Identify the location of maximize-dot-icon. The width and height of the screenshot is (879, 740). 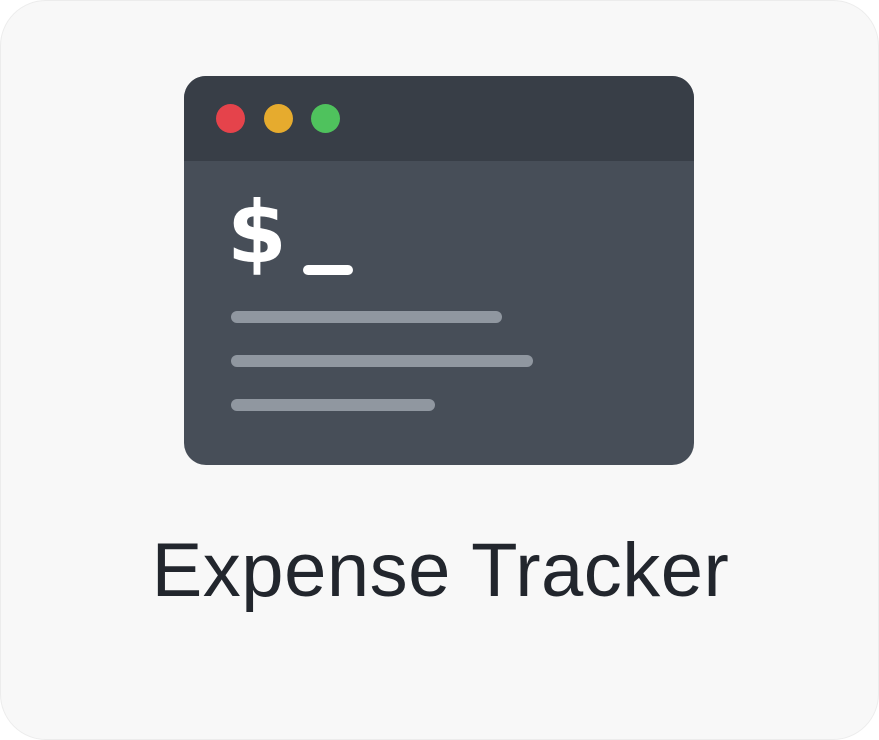
(325, 118).